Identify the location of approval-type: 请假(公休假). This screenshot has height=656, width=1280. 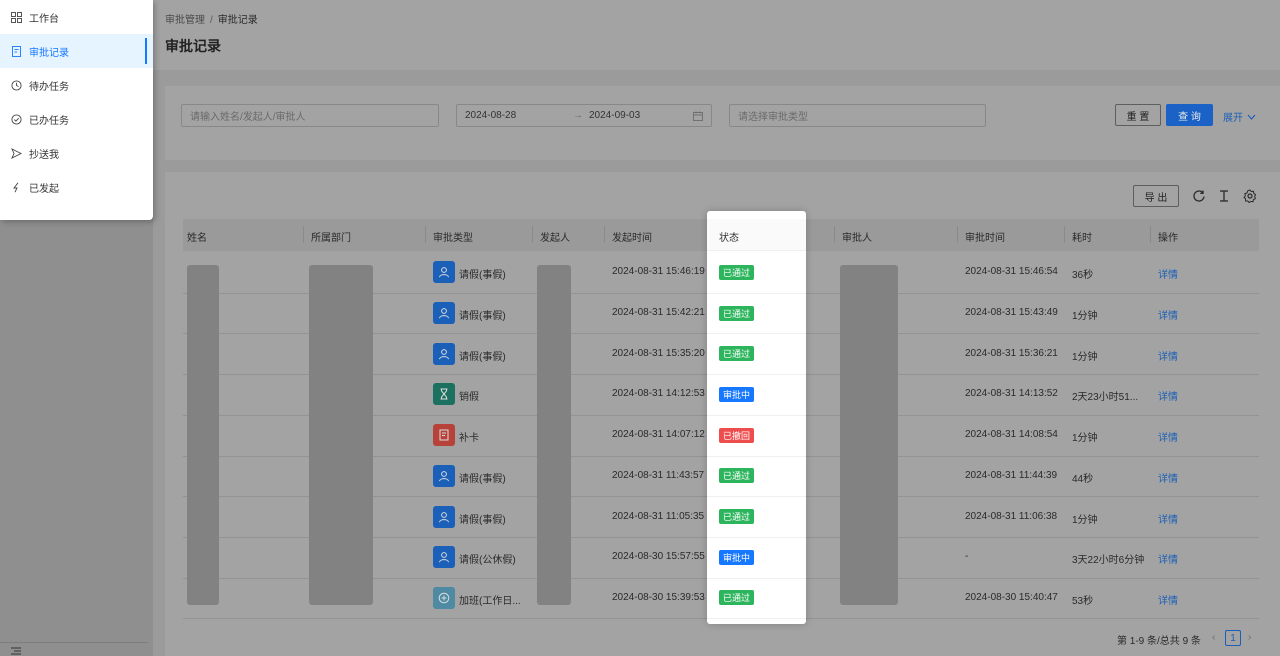
(487, 561).